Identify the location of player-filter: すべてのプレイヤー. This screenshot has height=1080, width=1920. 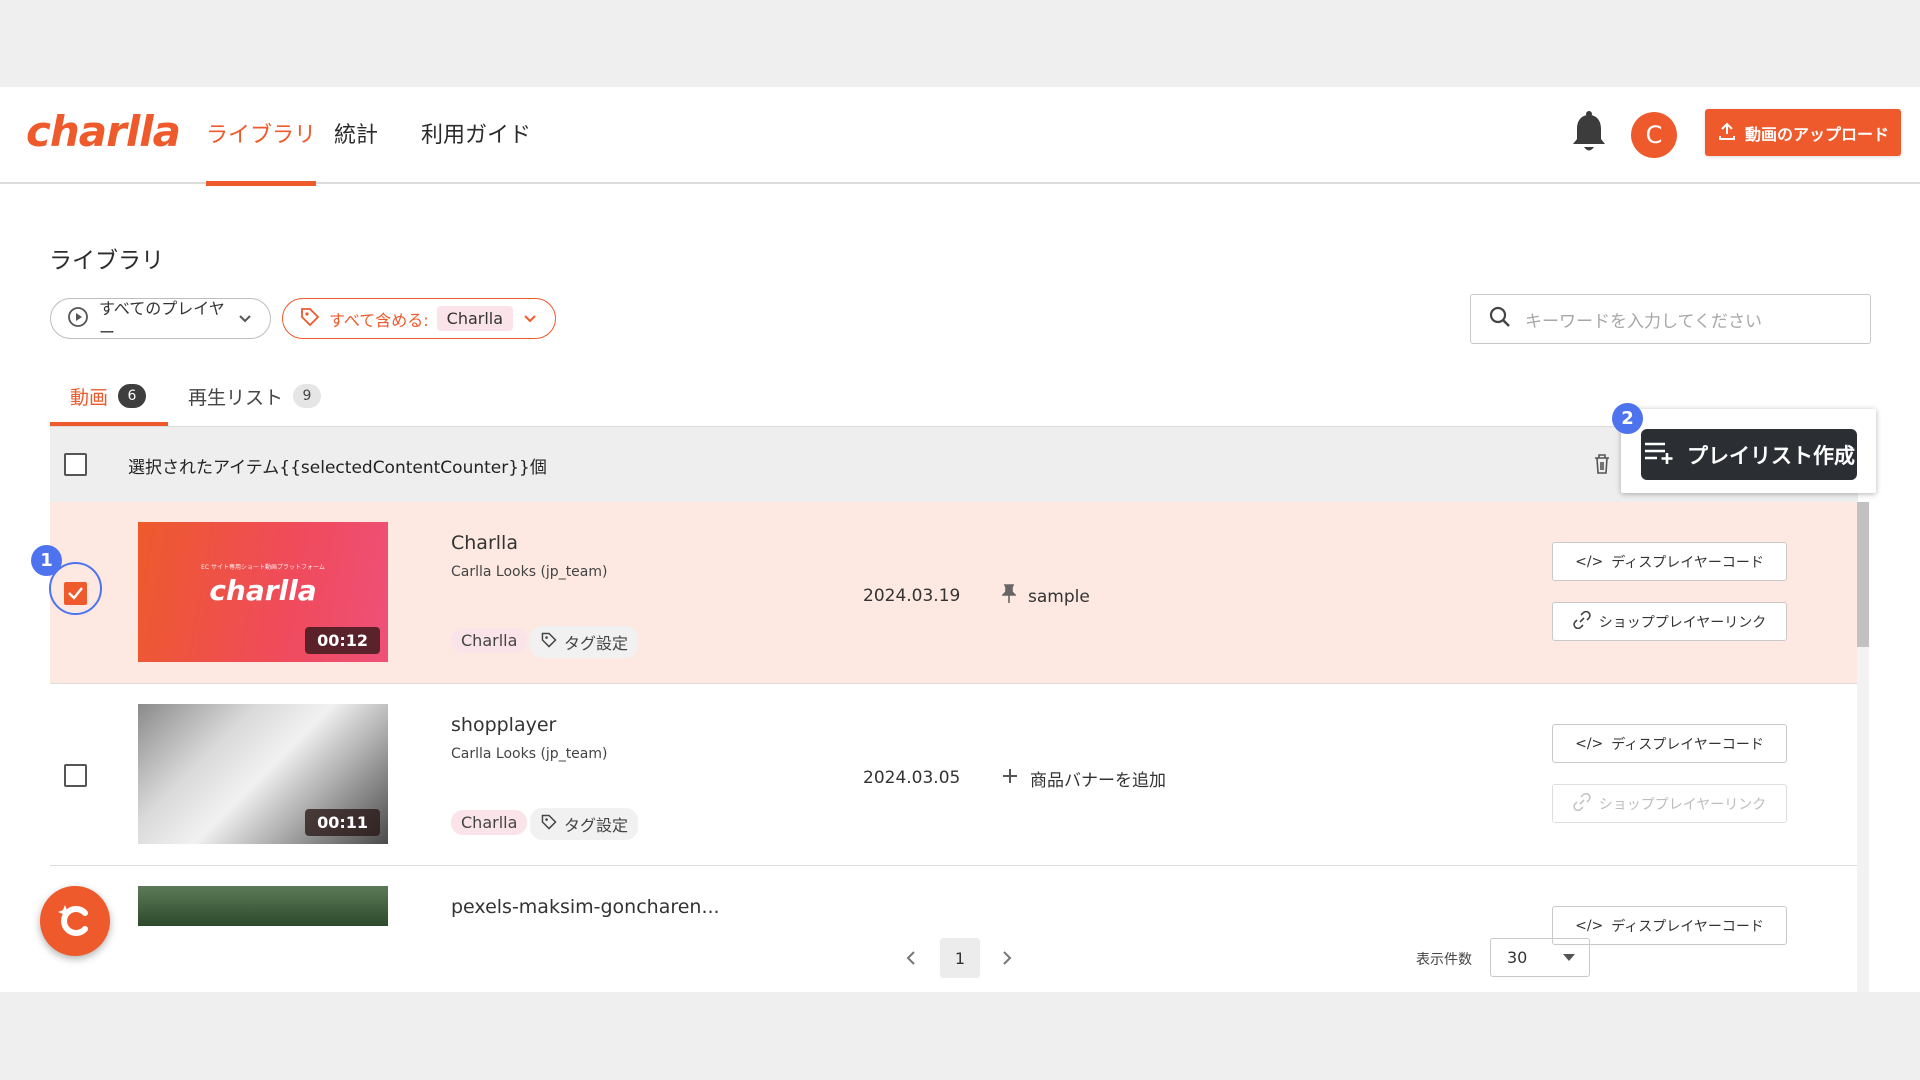
(160, 320).